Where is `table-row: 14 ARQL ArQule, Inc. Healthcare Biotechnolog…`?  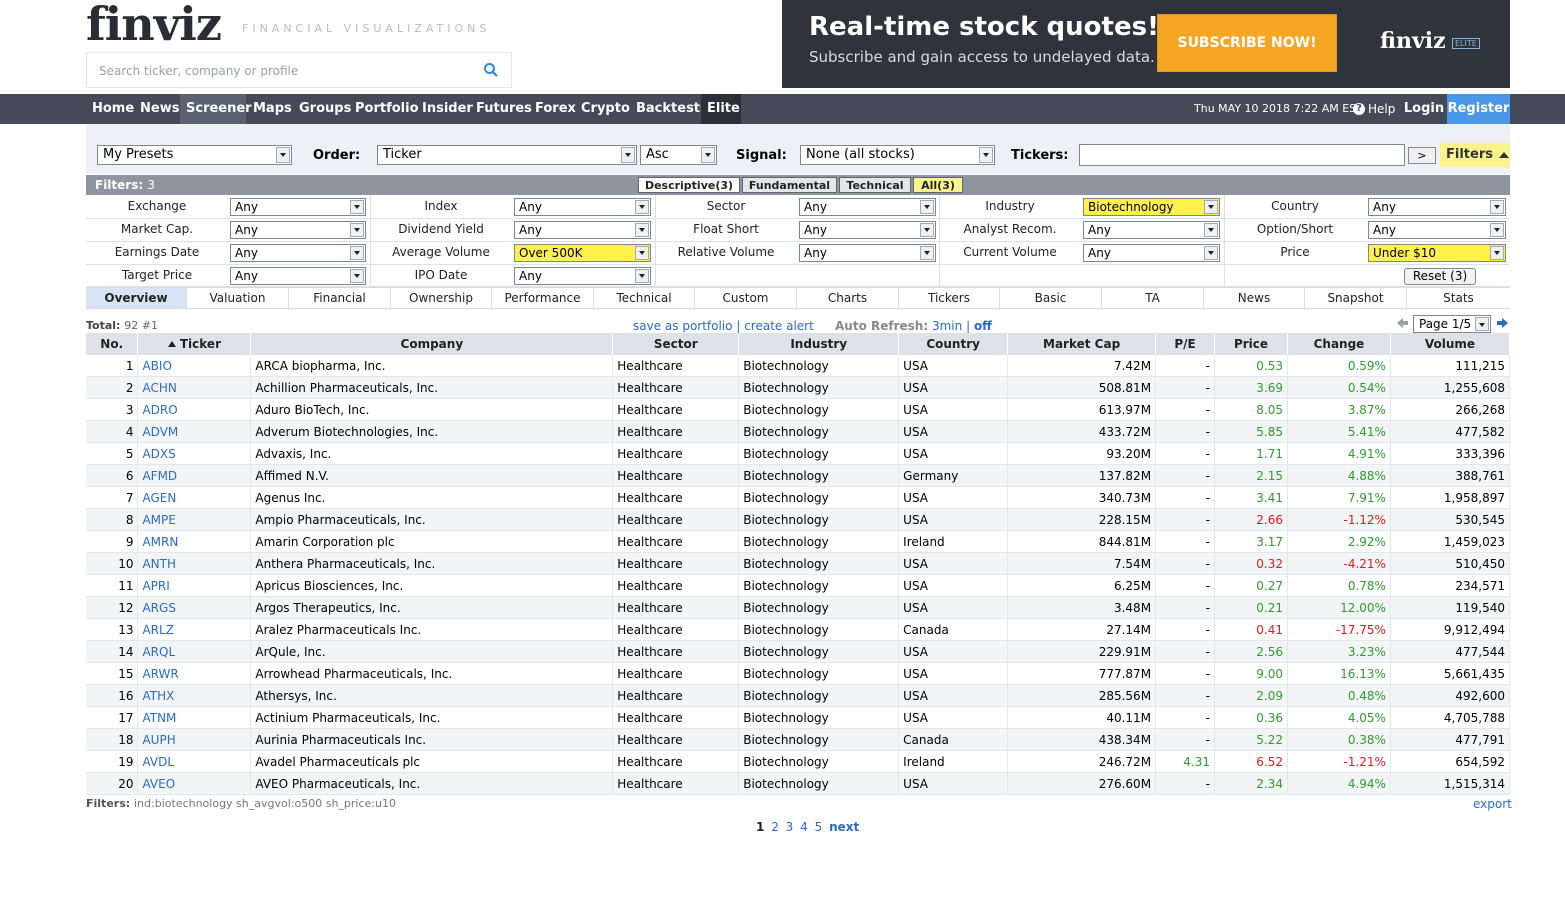 table-row: 14 ARQL ArQule, Inc. Healthcare Biotechnolog… is located at coordinates (798, 651).